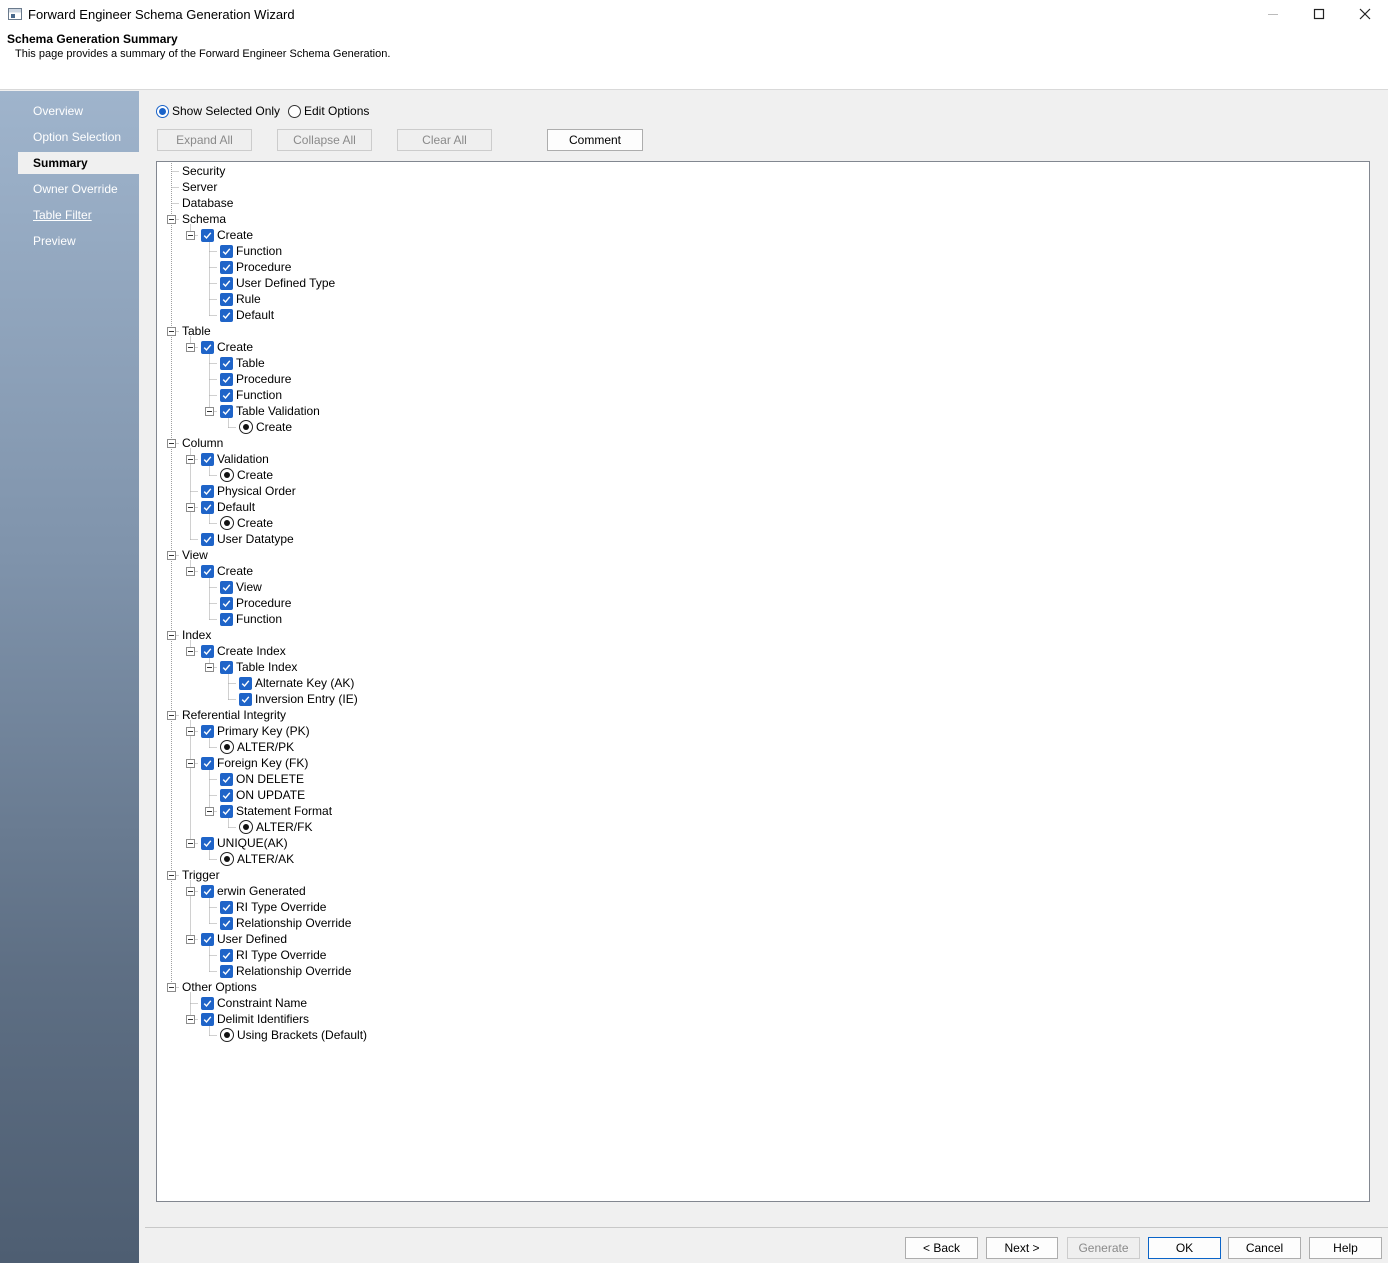 This screenshot has width=1388, height=1263. Describe the element at coordinates (941, 1248) in the screenshot. I see `back-button: < Back` at that location.